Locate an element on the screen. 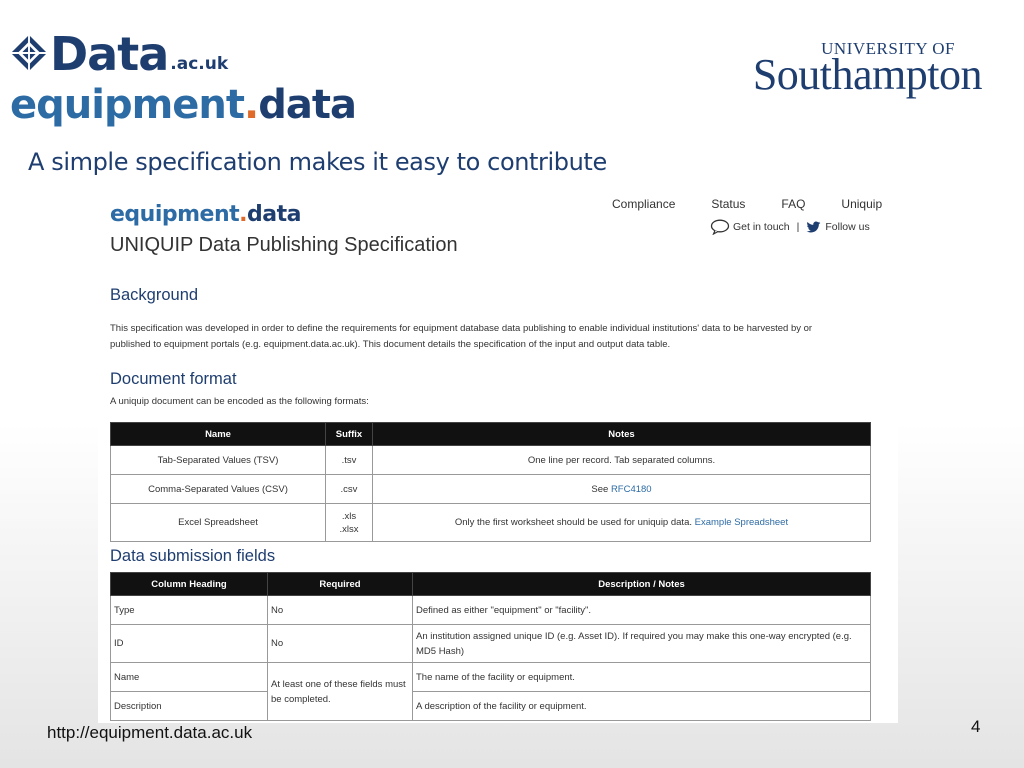  get-in-touch-link: Get in touch is located at coordinates (761, 227).